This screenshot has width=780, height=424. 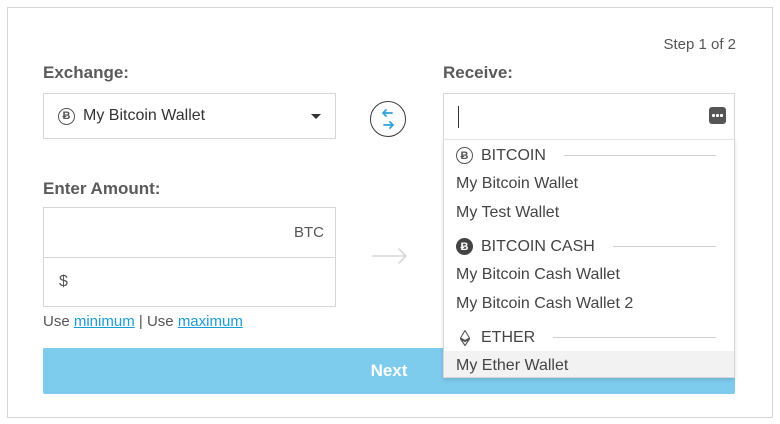 What do you see at coordinates (102, 188) in the screenshot?
I see `amount-label: Enter Amount:` at bounding box center [102, 188].